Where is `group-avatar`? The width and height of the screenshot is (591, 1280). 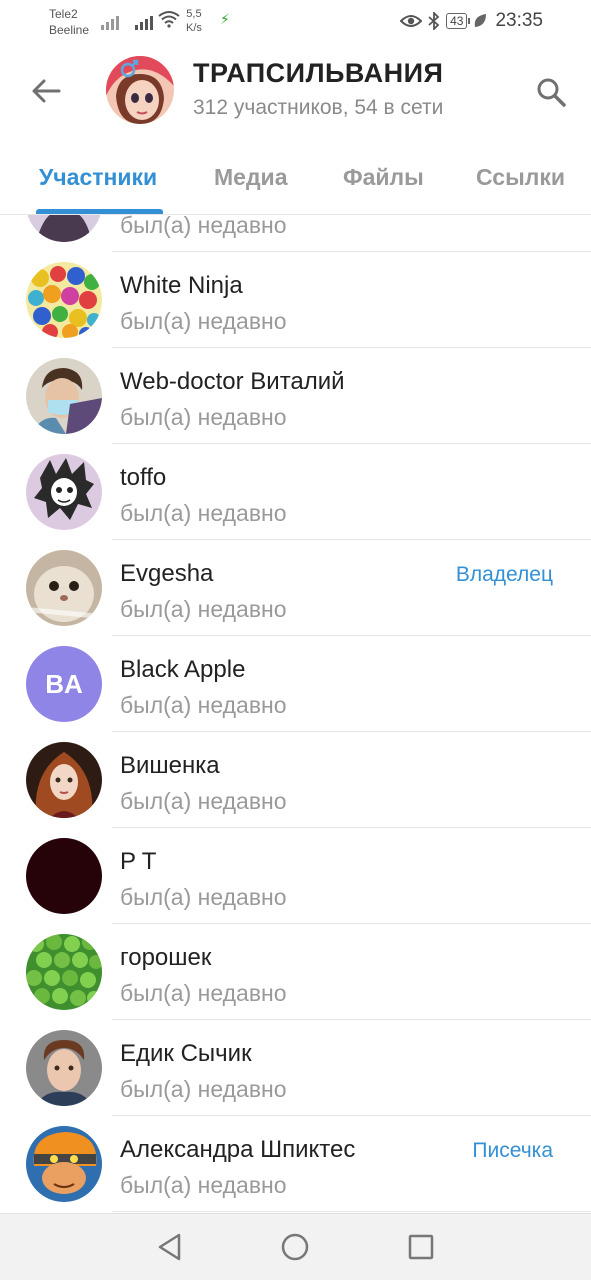
group-avatar is located at coordinates (140, 90).